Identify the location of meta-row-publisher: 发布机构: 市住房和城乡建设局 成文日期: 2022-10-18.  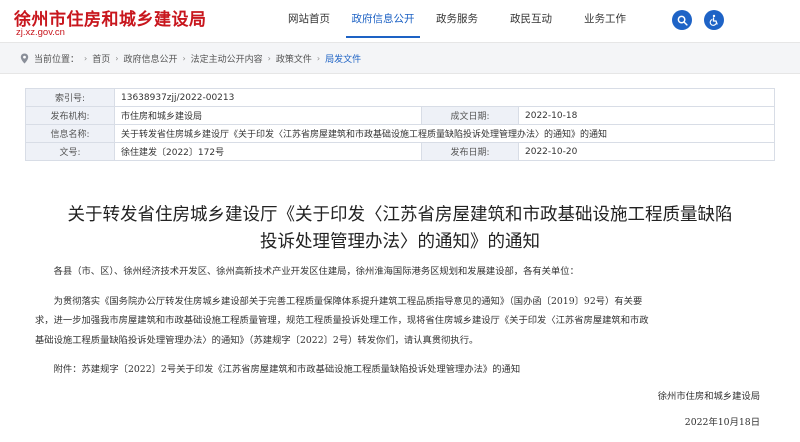
(400, 115).